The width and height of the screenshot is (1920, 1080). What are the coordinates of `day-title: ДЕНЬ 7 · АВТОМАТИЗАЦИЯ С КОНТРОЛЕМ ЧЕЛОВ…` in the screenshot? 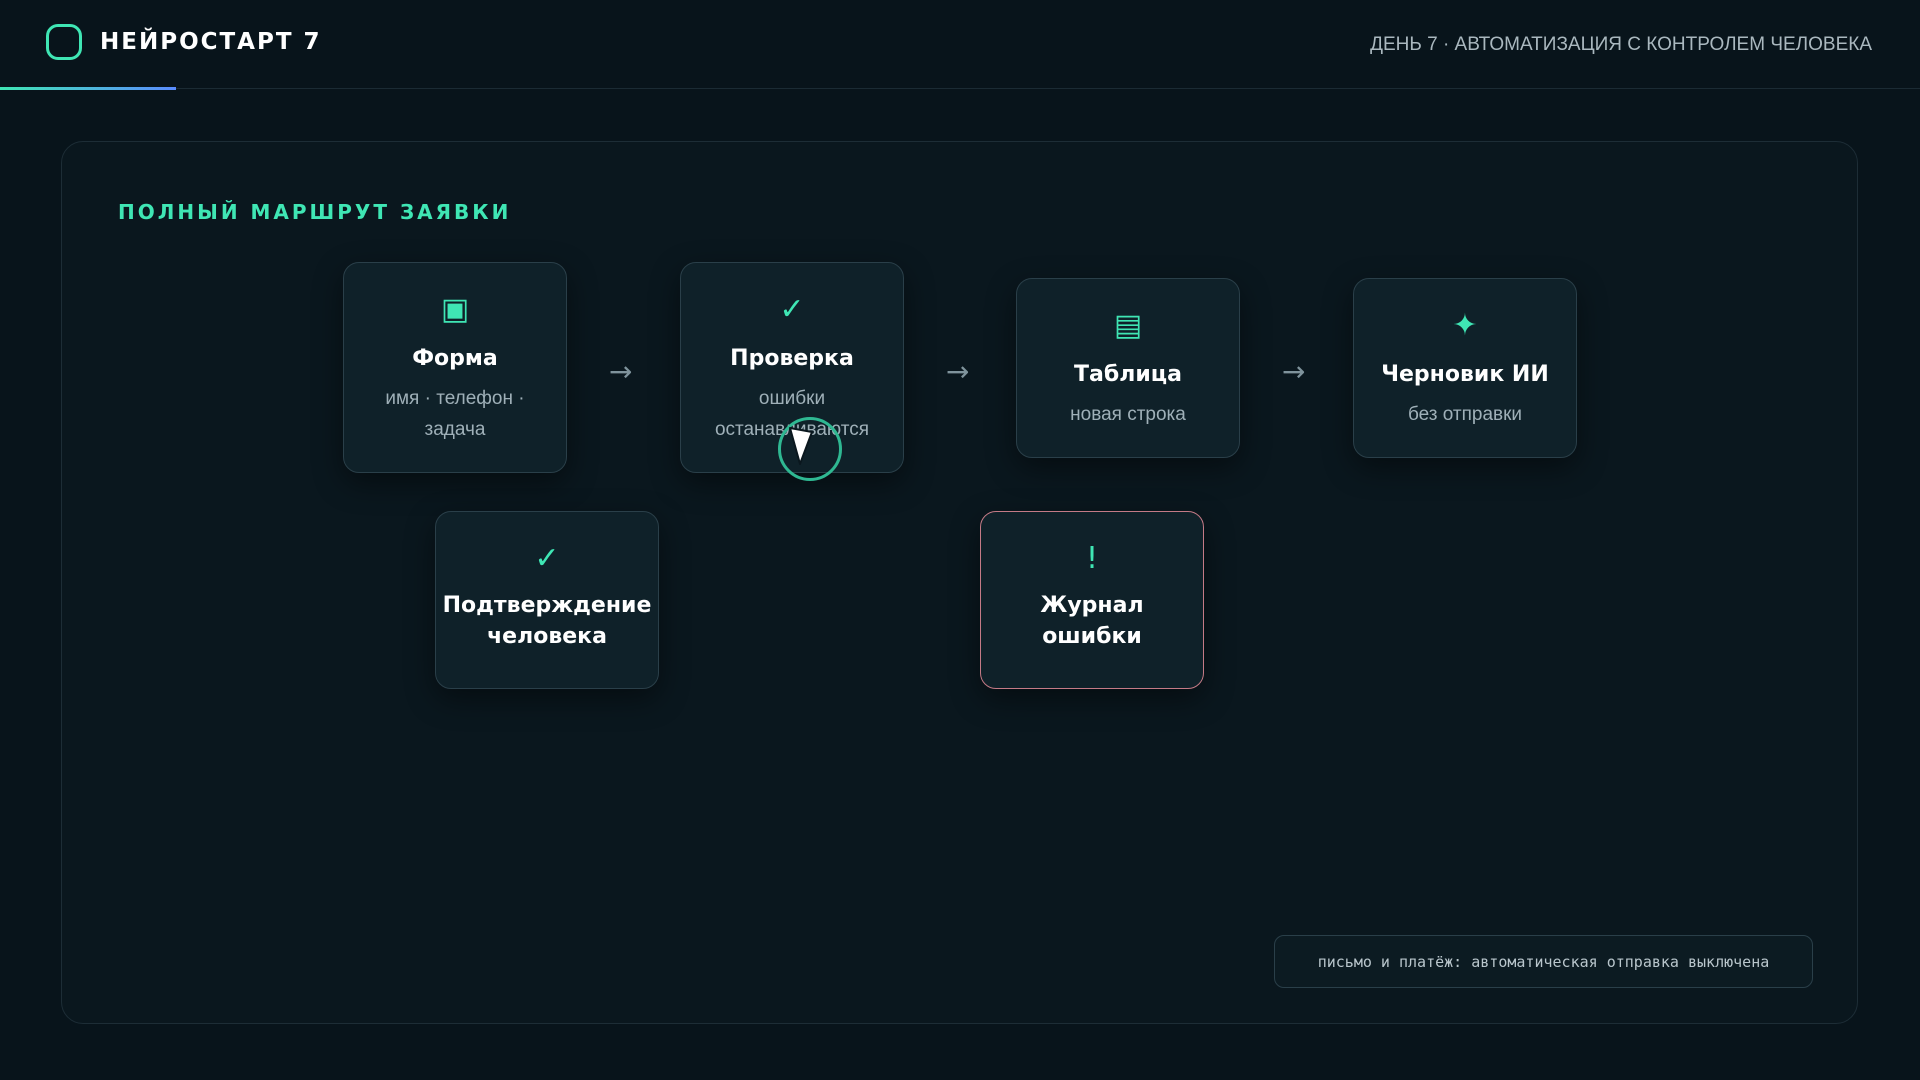 It's located at (1621, 44).